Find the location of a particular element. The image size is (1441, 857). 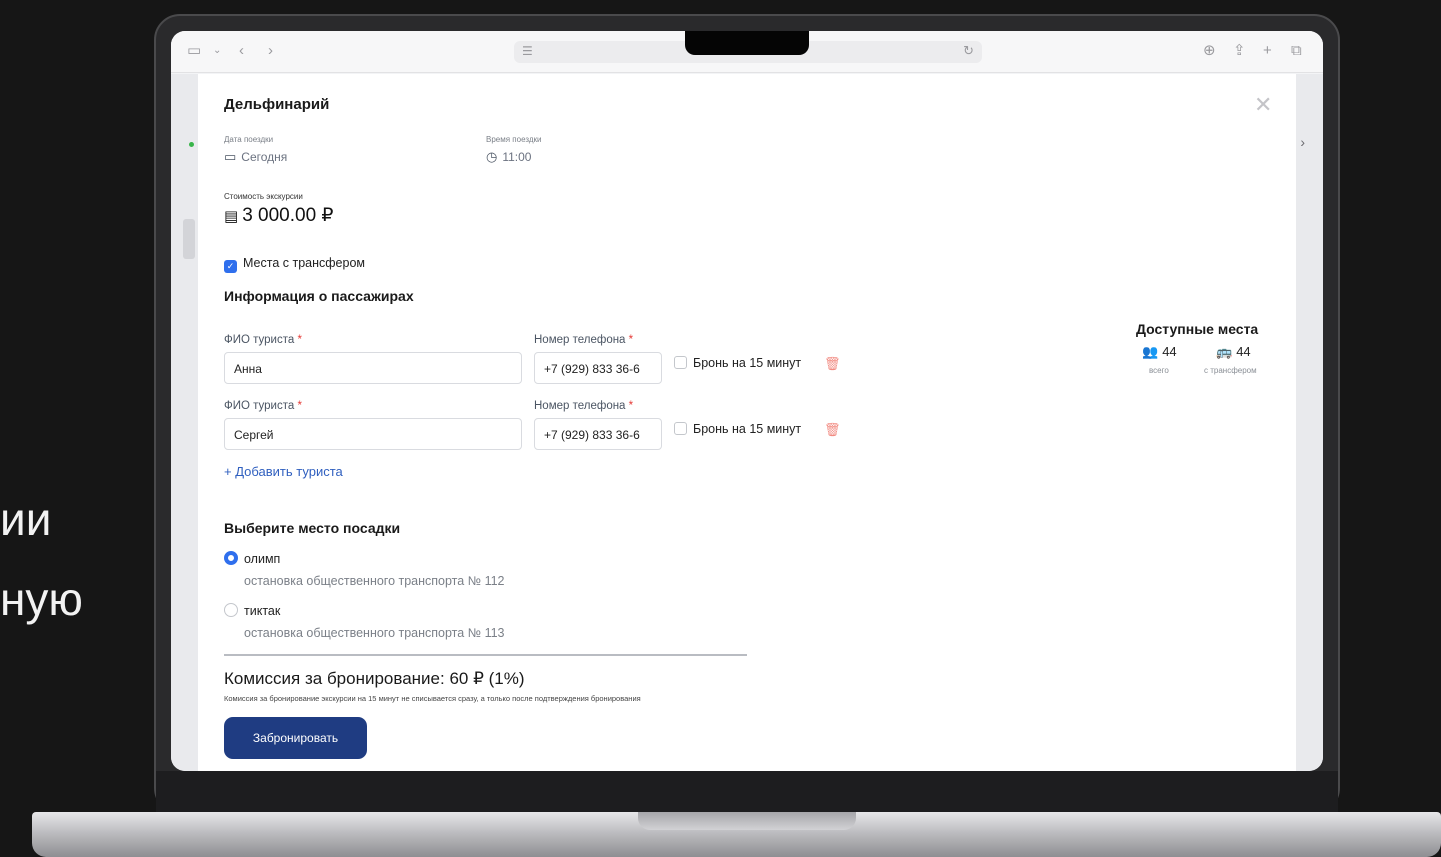

download-icon: ⊕ is located at coordinates (1209, 51).